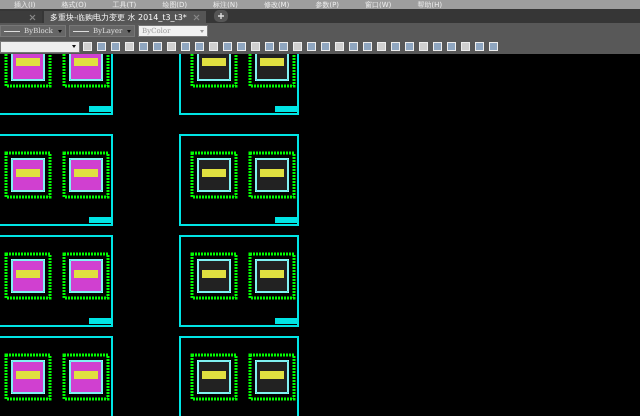 This screenshot has width=640, height=416. I want to click on close-icon, so click(32, 17).